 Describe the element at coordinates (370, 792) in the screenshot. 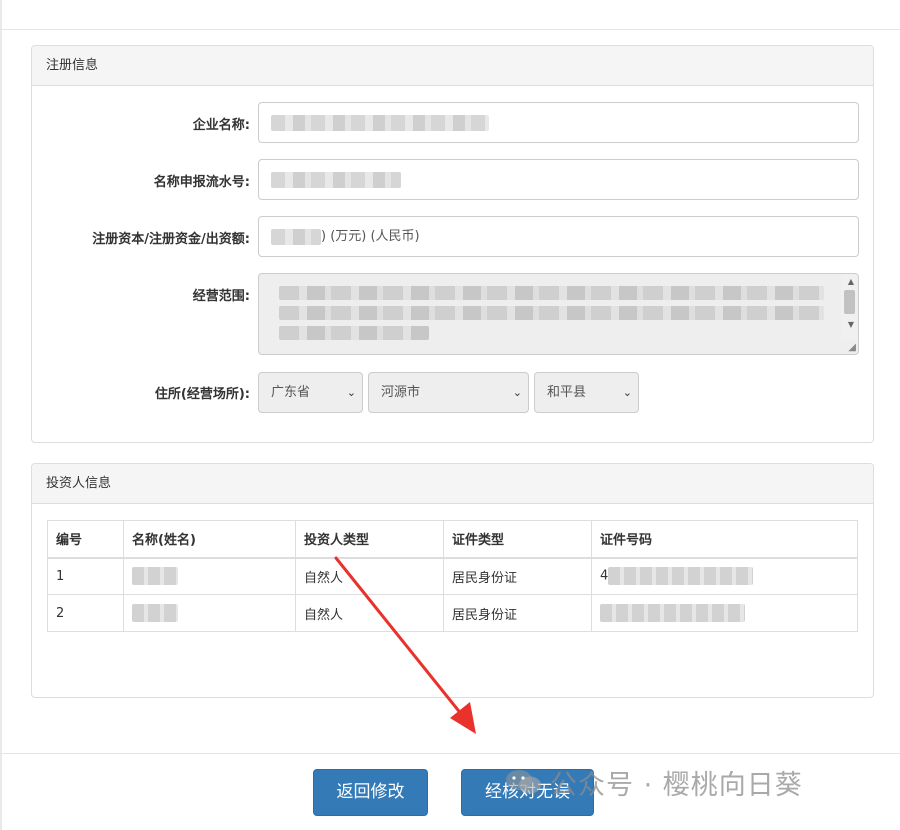

I see `back-to-edit-button: 返回修改` at that location.